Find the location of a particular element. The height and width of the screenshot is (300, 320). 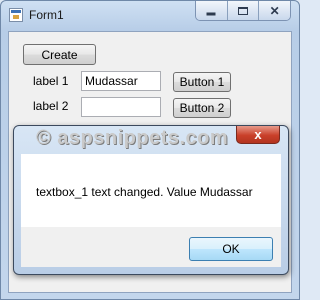

form-app-icon is located at coordinates (16, 15).